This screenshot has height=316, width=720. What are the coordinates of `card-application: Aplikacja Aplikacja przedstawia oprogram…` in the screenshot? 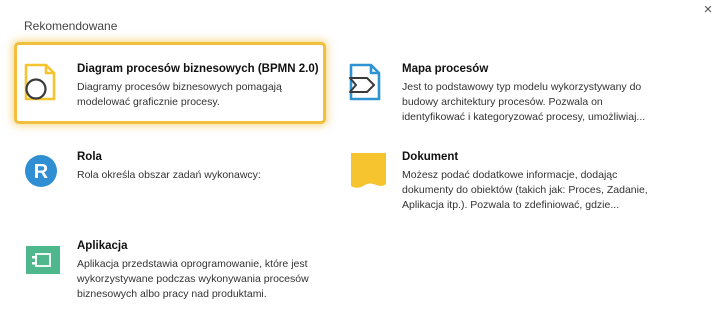 It's located at (174, 278).